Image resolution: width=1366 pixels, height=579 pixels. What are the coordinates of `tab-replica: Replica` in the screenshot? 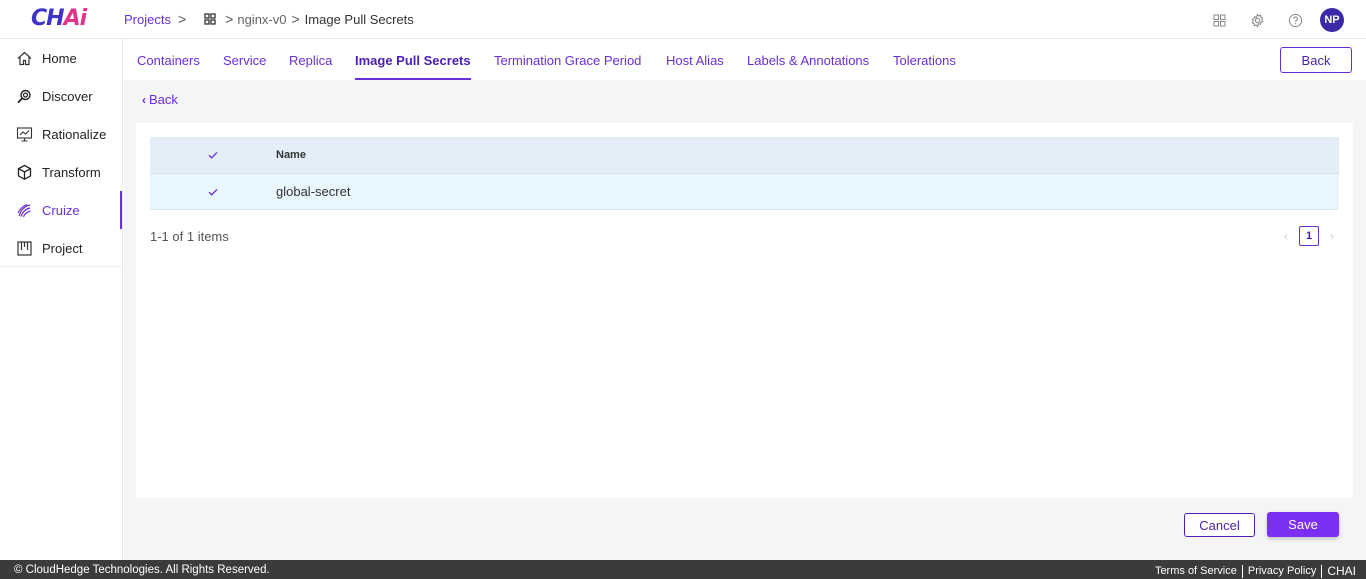 It's located at (310, 66).